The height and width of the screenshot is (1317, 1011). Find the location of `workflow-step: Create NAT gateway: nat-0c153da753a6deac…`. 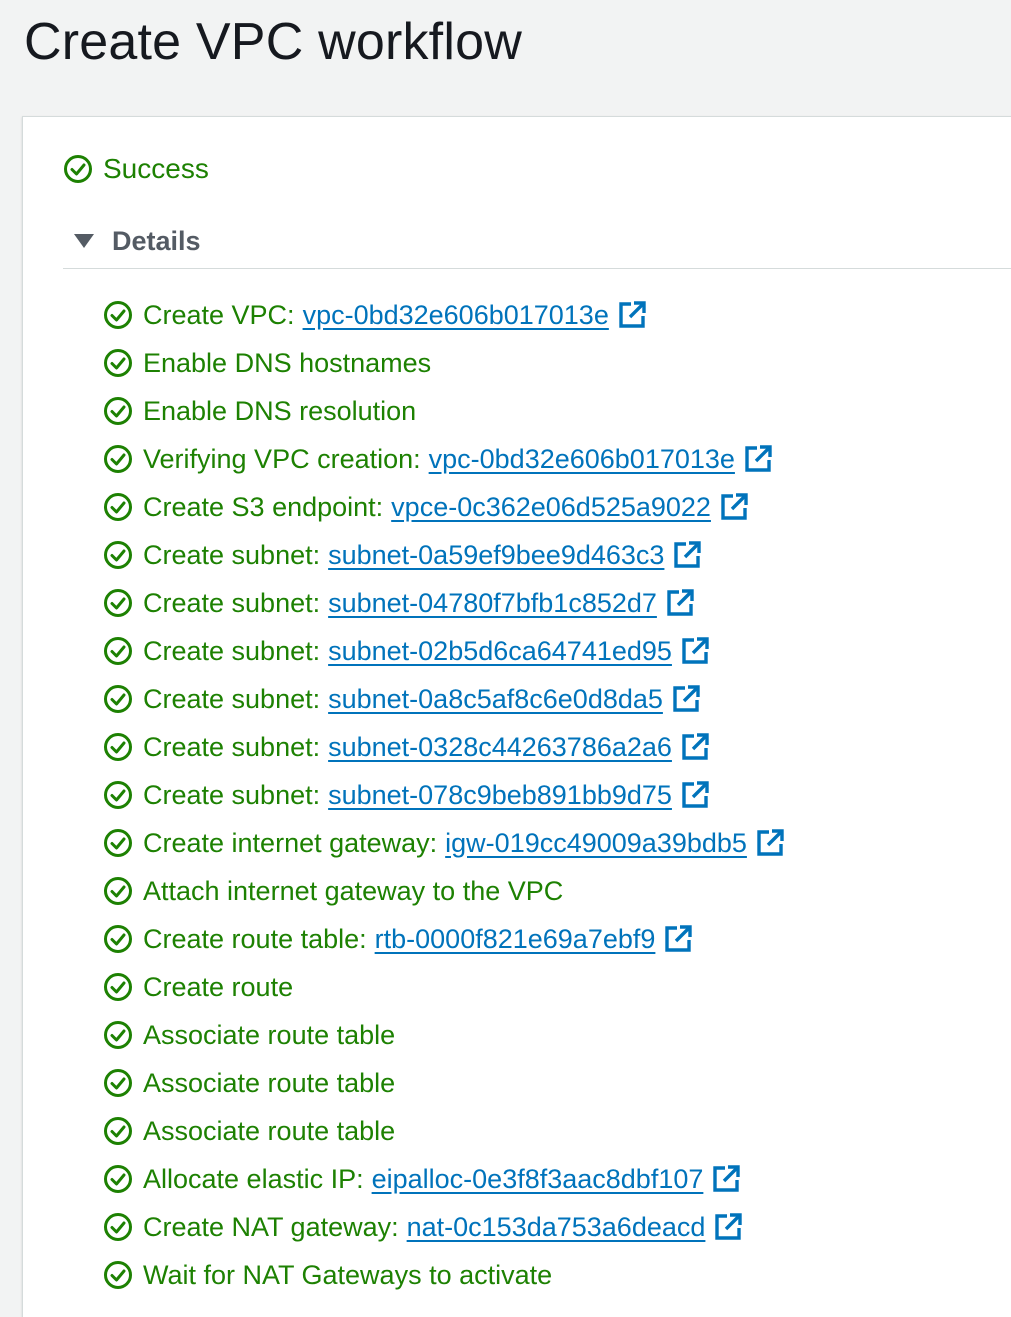

workflow-step: Create NAT gateway: nat-0c153da753a6deac… is located at coordinates (447, 1227).